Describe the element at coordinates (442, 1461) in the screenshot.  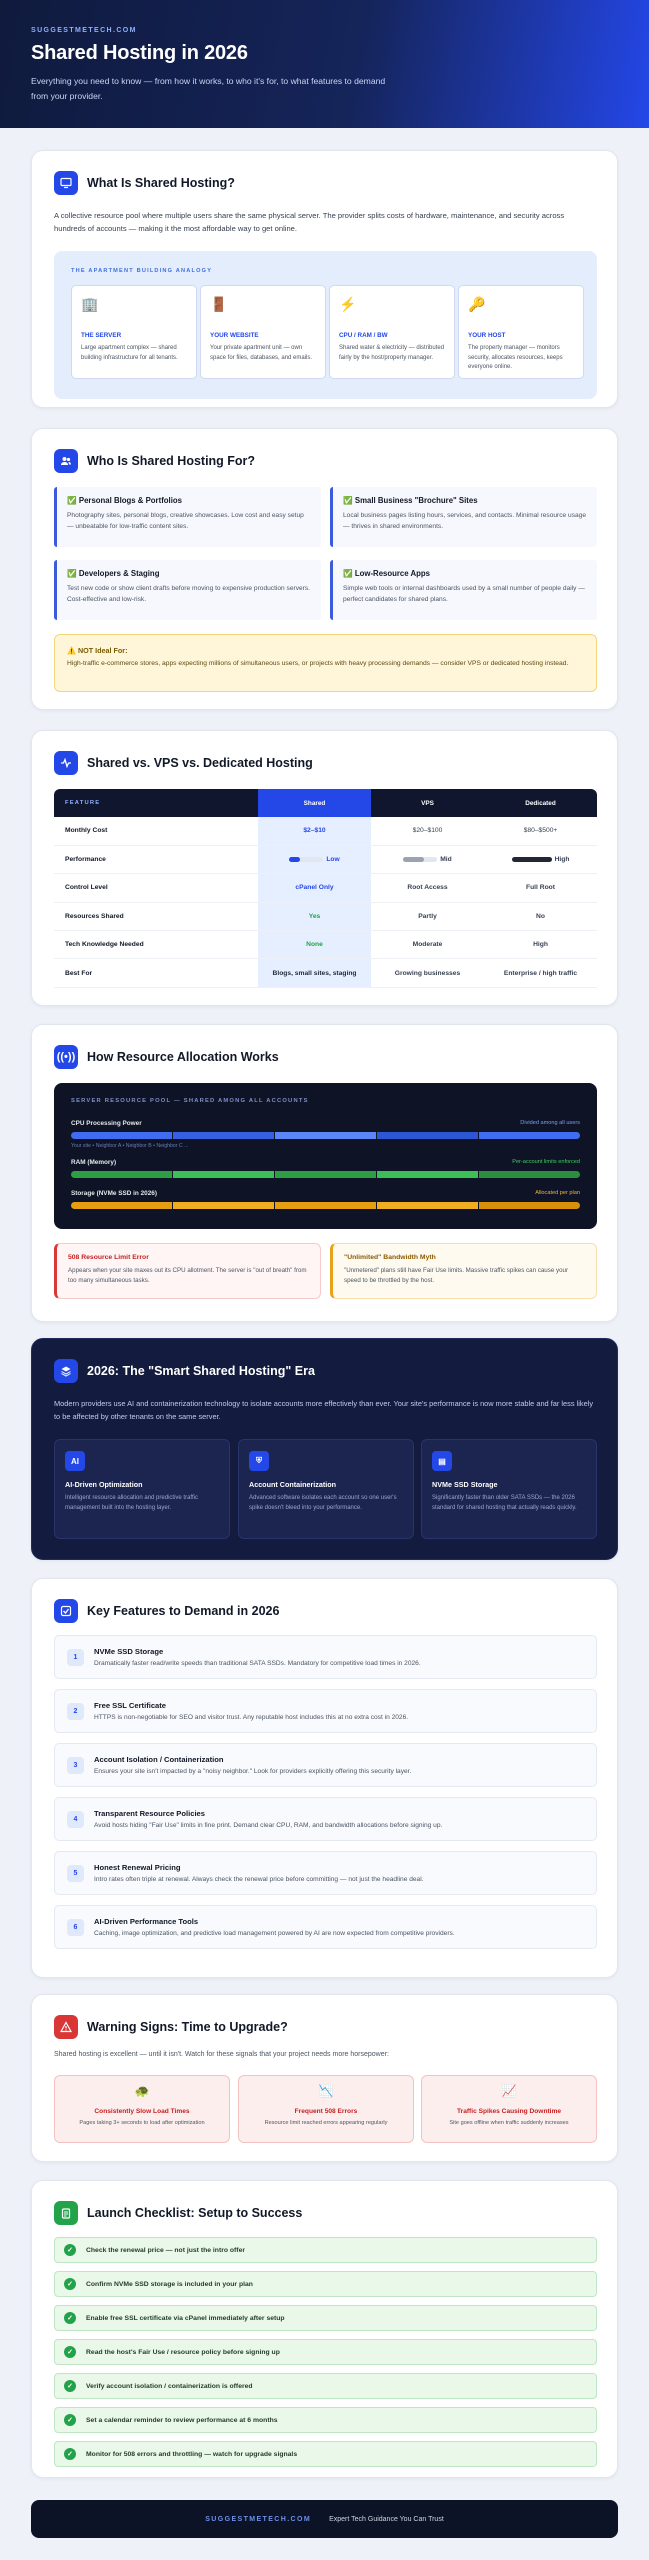
I see `storage-icon: ▤` at that location.